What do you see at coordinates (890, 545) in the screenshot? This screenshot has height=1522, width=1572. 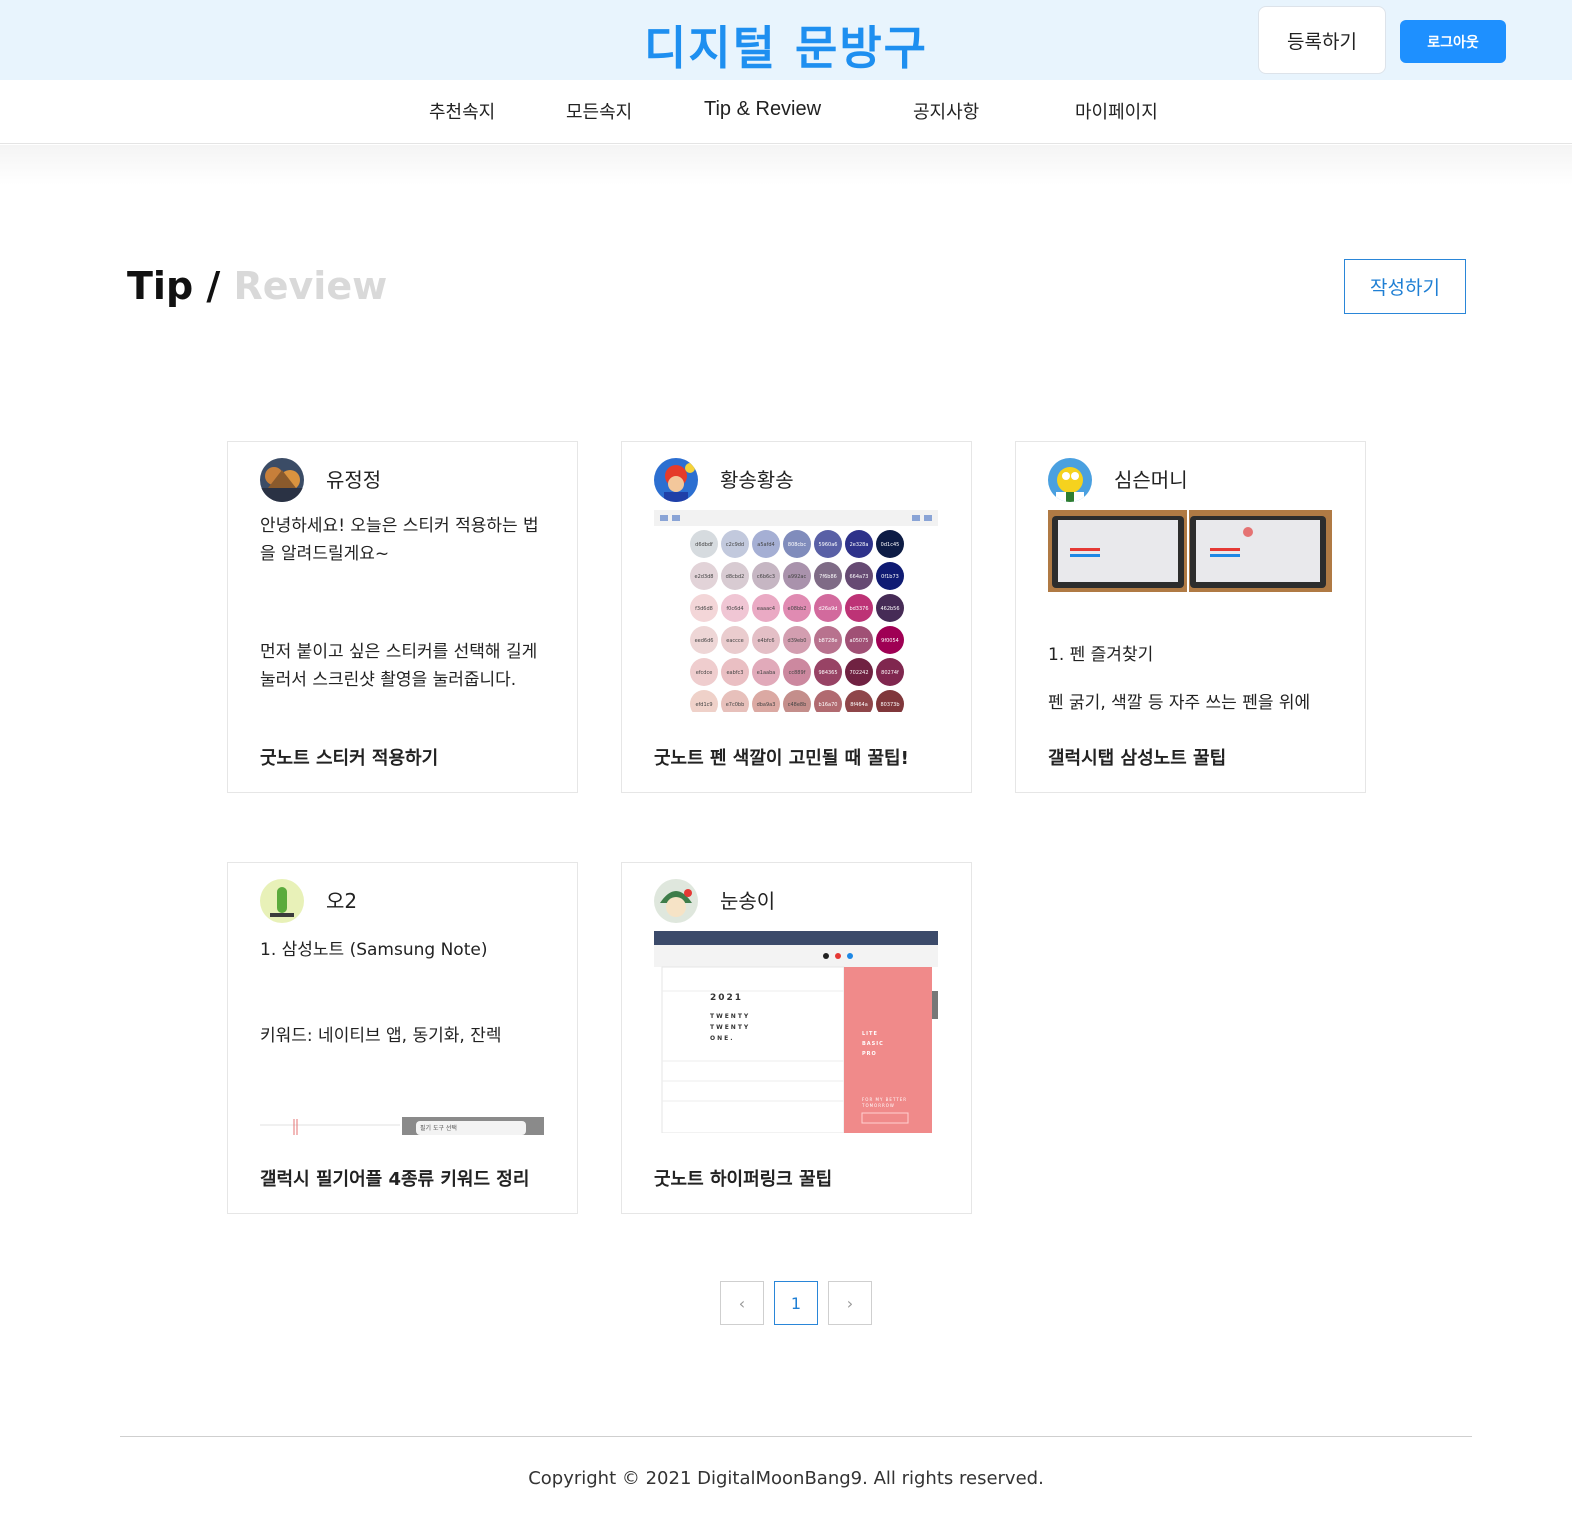 I see `color-swatch-label: 0d1c45` at bounding box center [890, 545].